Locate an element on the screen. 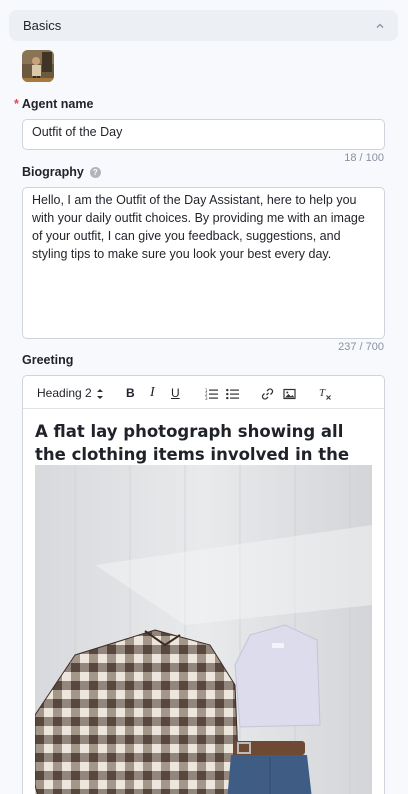  link-icon is located at coordinates (267, 394).